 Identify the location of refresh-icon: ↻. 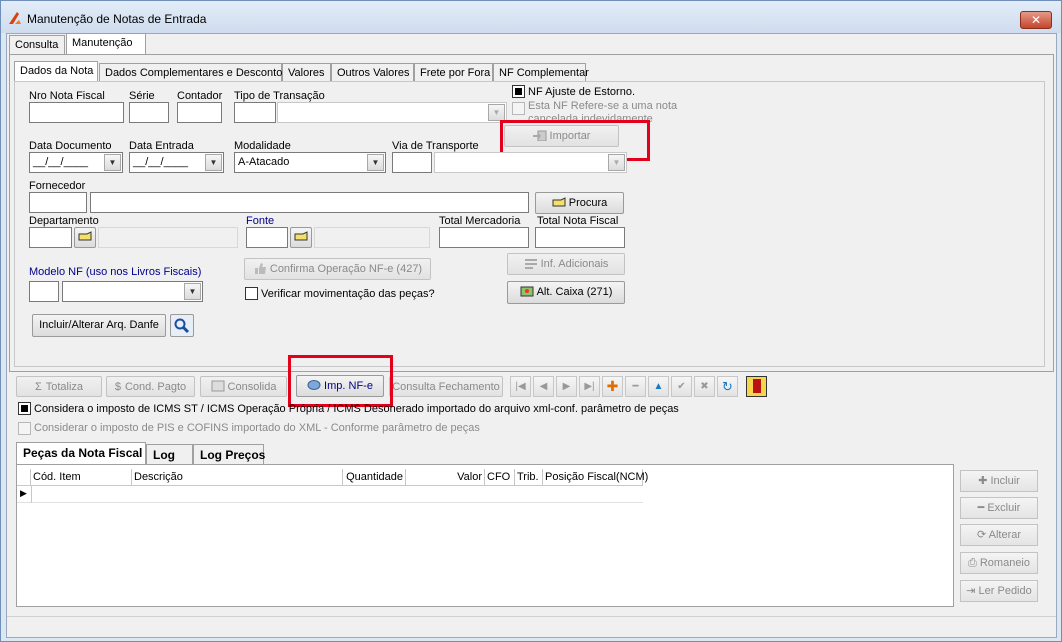
(727, 386).